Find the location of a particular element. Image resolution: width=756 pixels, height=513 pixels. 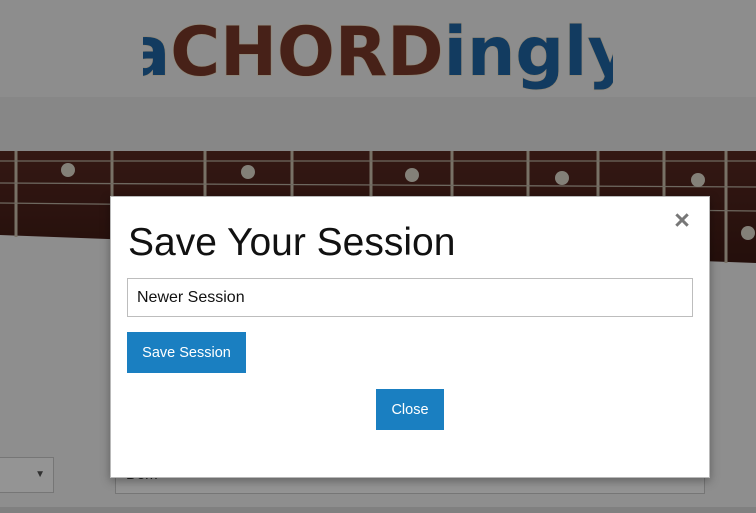

session-name-input is located at coordinates (410, 297).